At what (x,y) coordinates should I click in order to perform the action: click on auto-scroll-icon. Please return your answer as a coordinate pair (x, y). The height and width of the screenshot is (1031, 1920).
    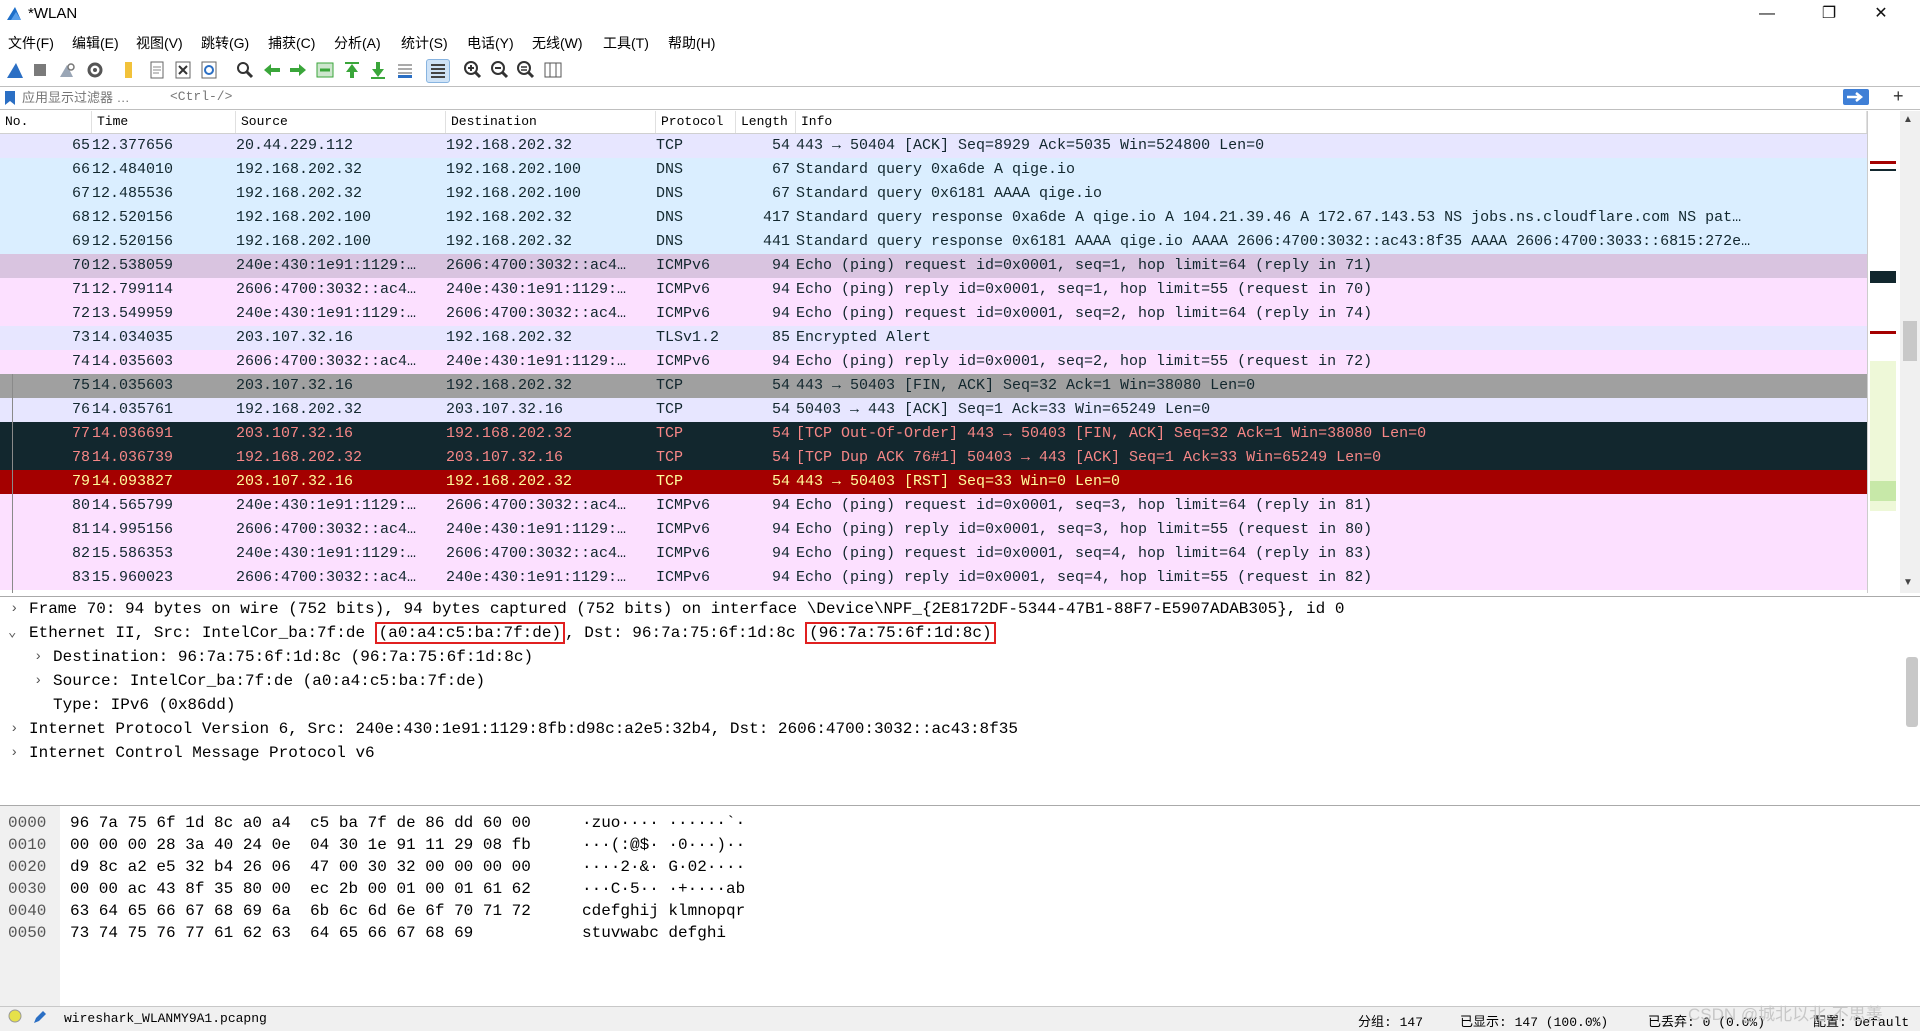
    Looking at the image, I should click on (405, 70).